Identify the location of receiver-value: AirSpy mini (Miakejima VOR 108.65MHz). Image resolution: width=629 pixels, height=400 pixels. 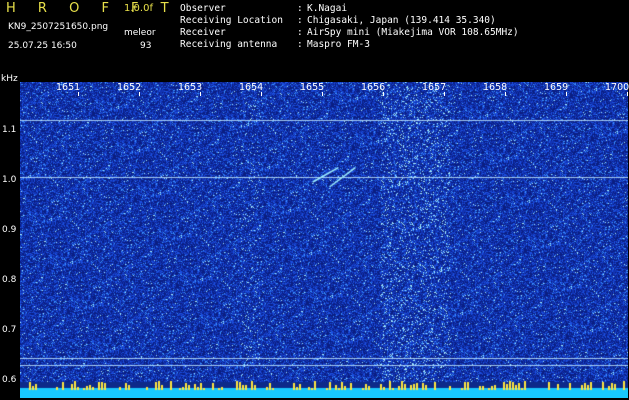
(413, 32).